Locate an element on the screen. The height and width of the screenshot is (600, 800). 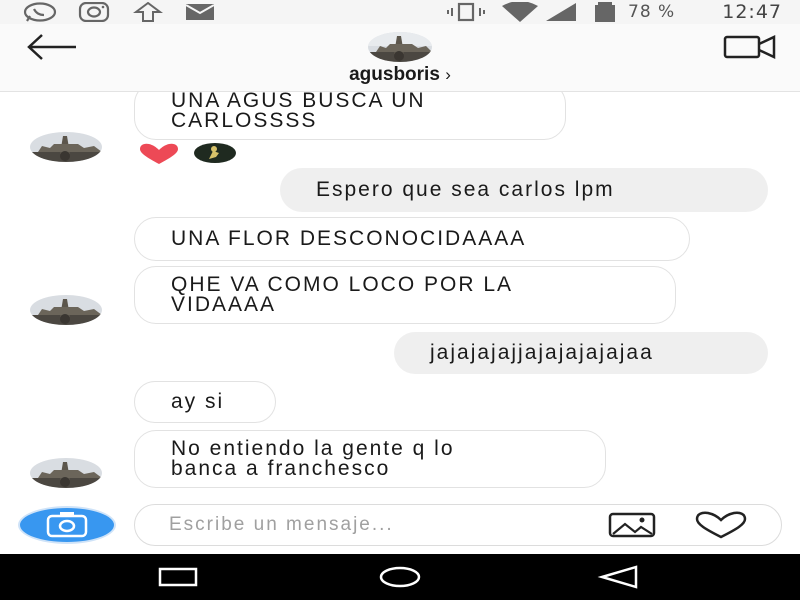
heart-reaction-icon is located at coordinates (159, 154).